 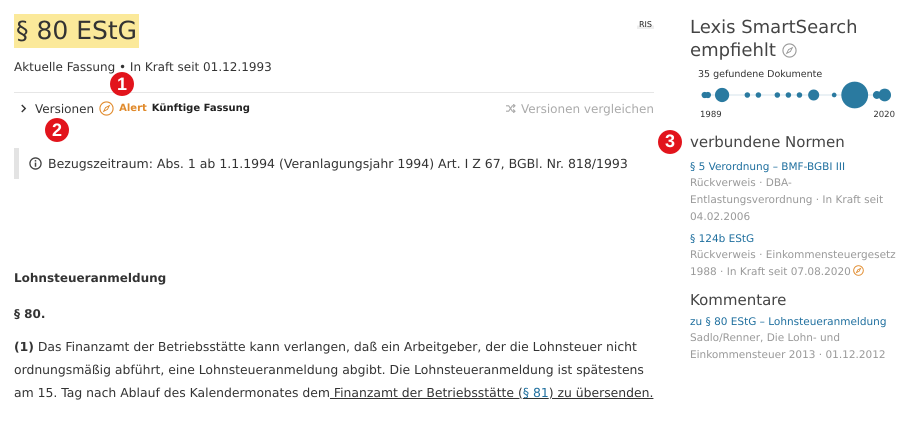 What do you see at coordinates (338, 163) in the screenshot?
I see `note-text: Bezugszeitraum: Abs. 1 ab 1.1.1994 (Veranlagungsjahr 1994) Art. I Z 67, BGBl. Nr. 818/1993` at bounding box center [338, 163].